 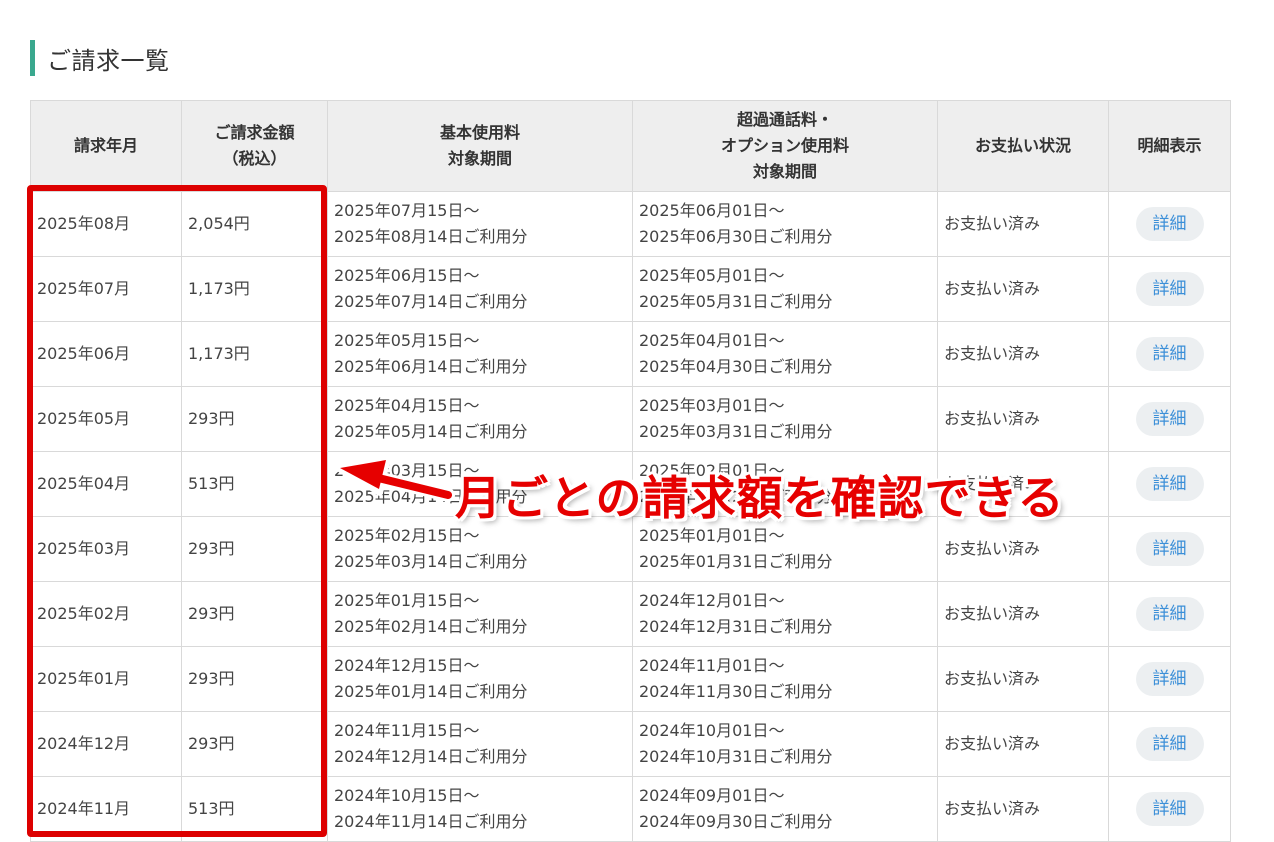 I want to click on basic-period-from: 2025年05月15日〜, so click(x=407, y=340).